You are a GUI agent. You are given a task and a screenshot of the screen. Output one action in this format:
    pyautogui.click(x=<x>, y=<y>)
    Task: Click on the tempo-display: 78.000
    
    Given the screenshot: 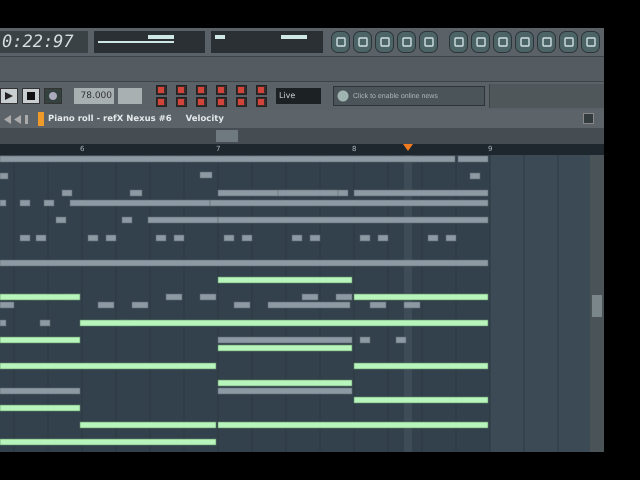 What is the action you would take?
    pyautogui.click(x=94, y=96)
    